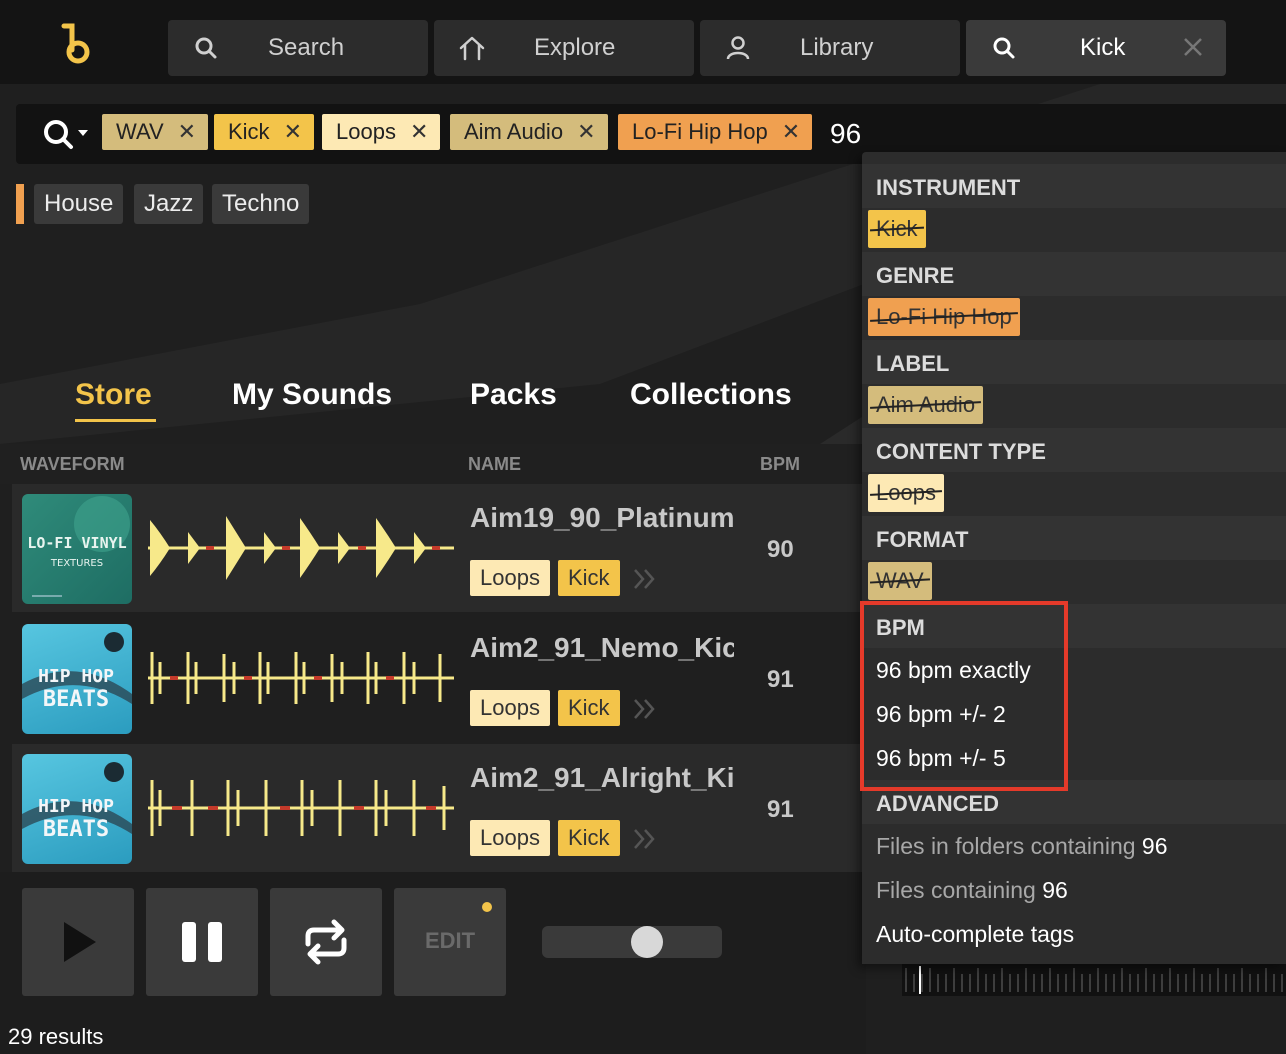  I want to click on genre-chip-house: House, so click(79, 204).